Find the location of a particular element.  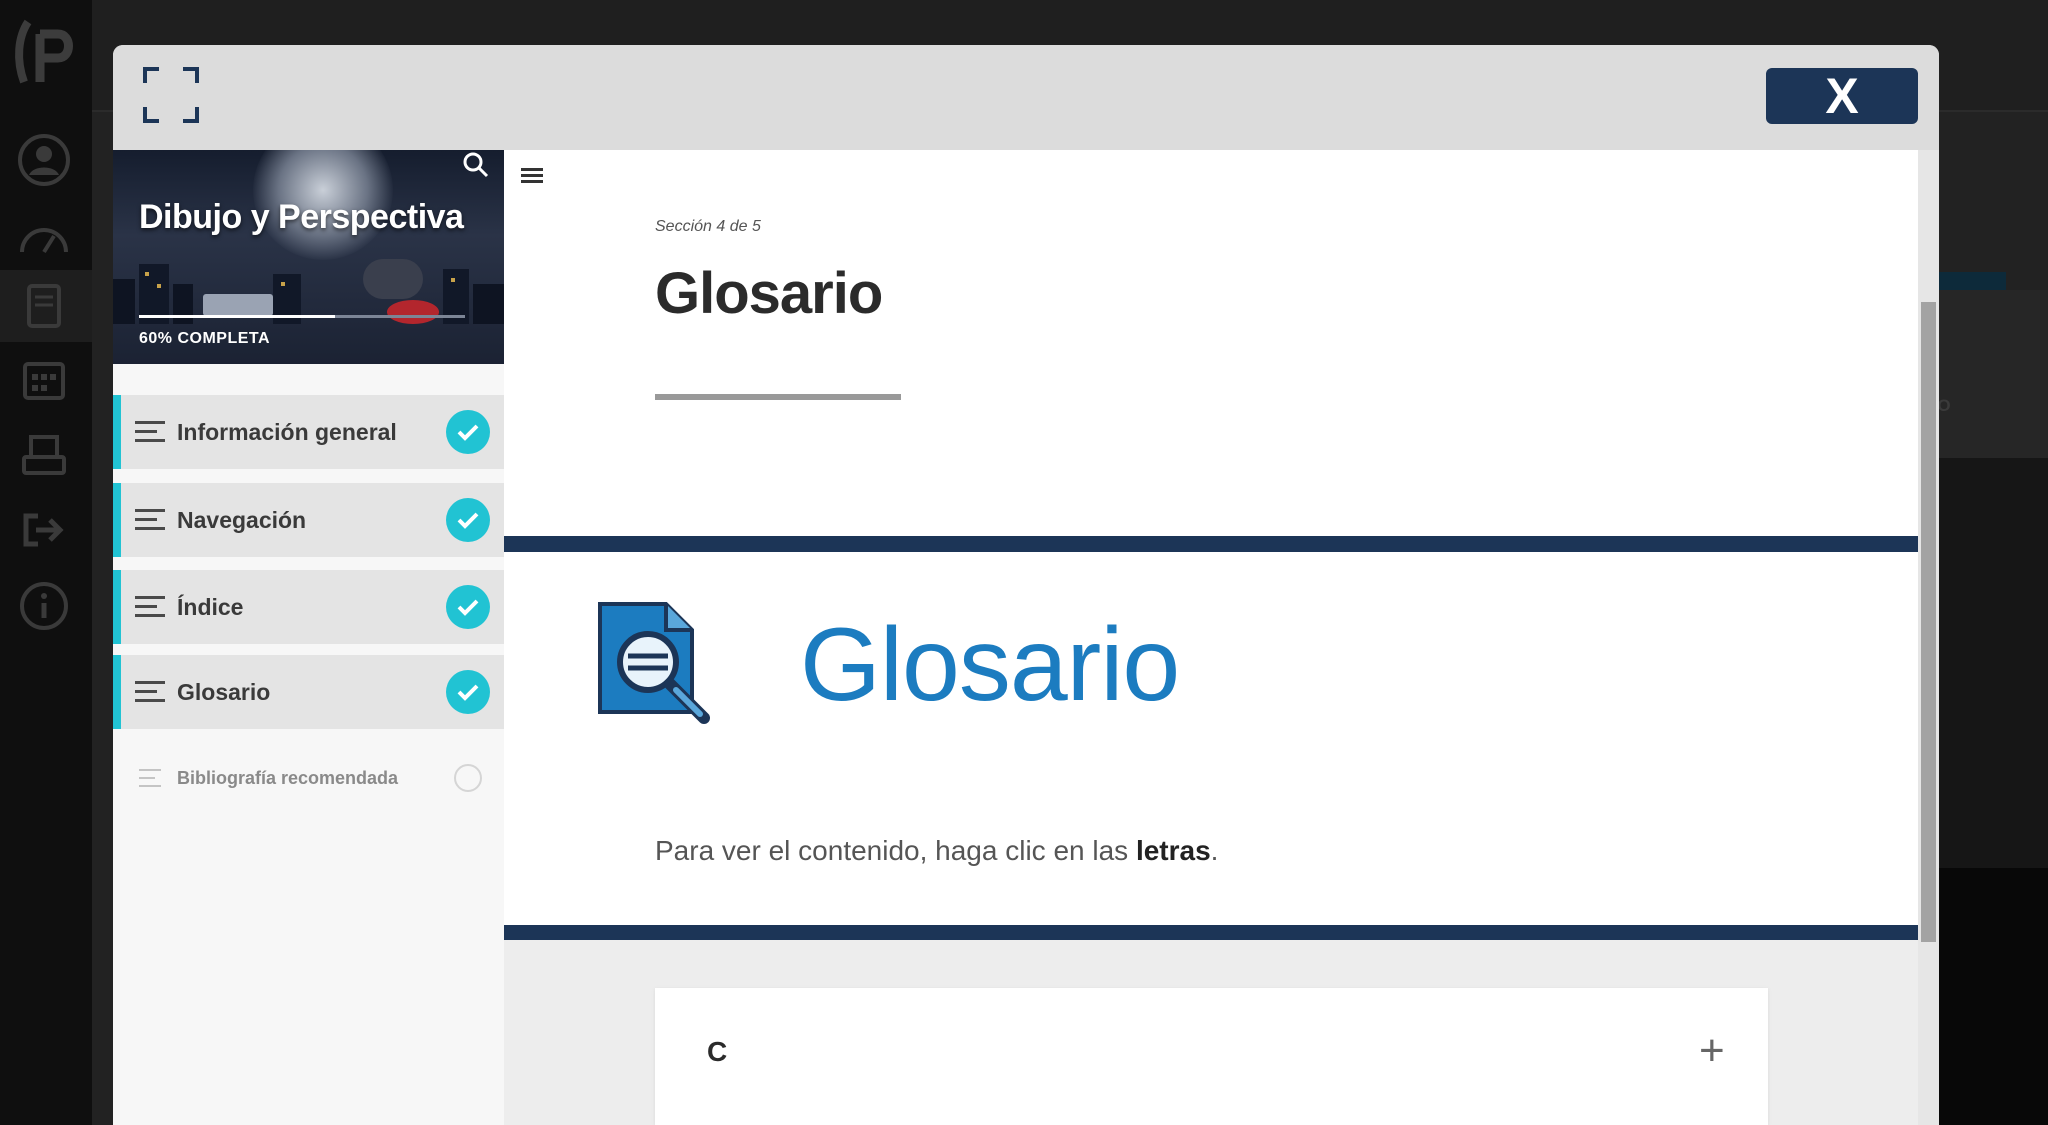

instruction-prefix: Para ver el contenido, haga clic en las is located at coordinates (895, 850).